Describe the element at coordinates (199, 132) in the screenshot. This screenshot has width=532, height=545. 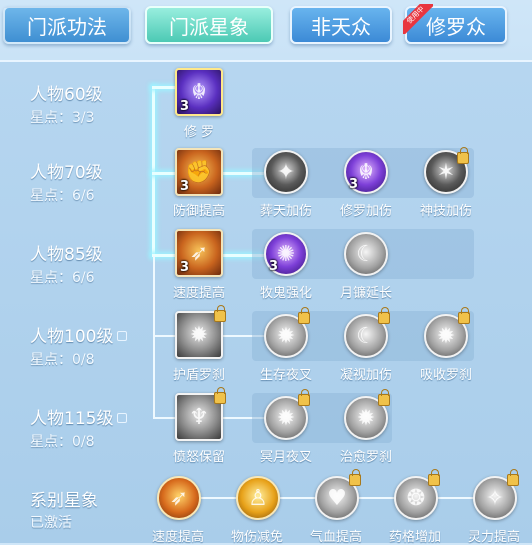
I see `node-label: 修 罗` at that location.